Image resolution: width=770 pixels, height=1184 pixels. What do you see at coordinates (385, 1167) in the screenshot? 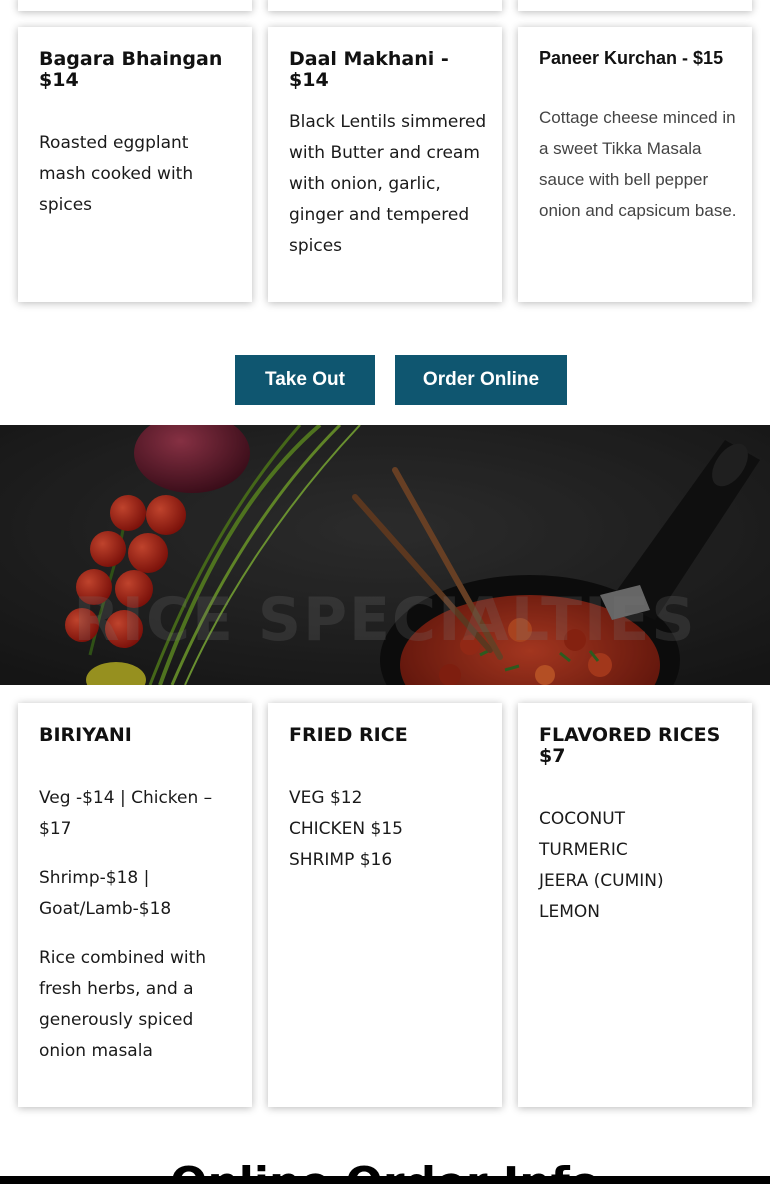
I see `online-order-heading: Online Order Info` at bounding box center [385, 1167].